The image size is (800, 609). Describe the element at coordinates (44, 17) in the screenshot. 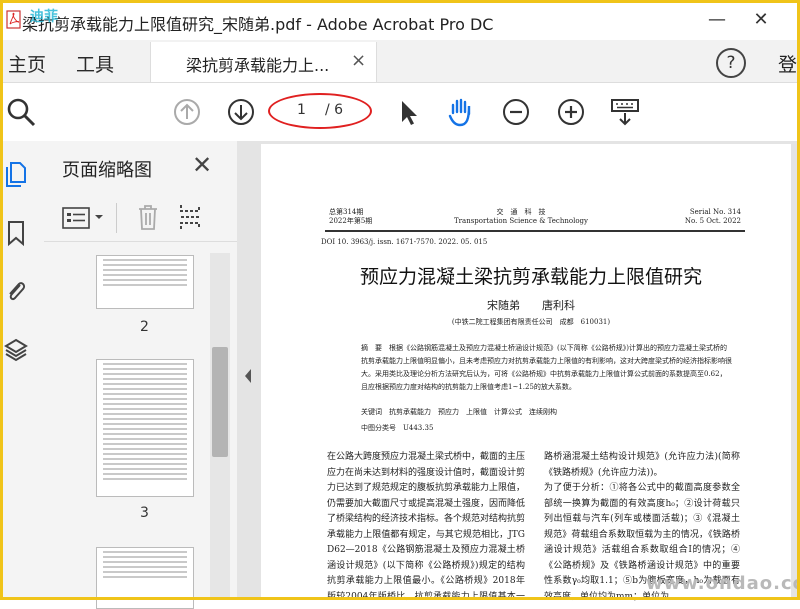

I see `watermark-top-left: 迪菲` at that location.